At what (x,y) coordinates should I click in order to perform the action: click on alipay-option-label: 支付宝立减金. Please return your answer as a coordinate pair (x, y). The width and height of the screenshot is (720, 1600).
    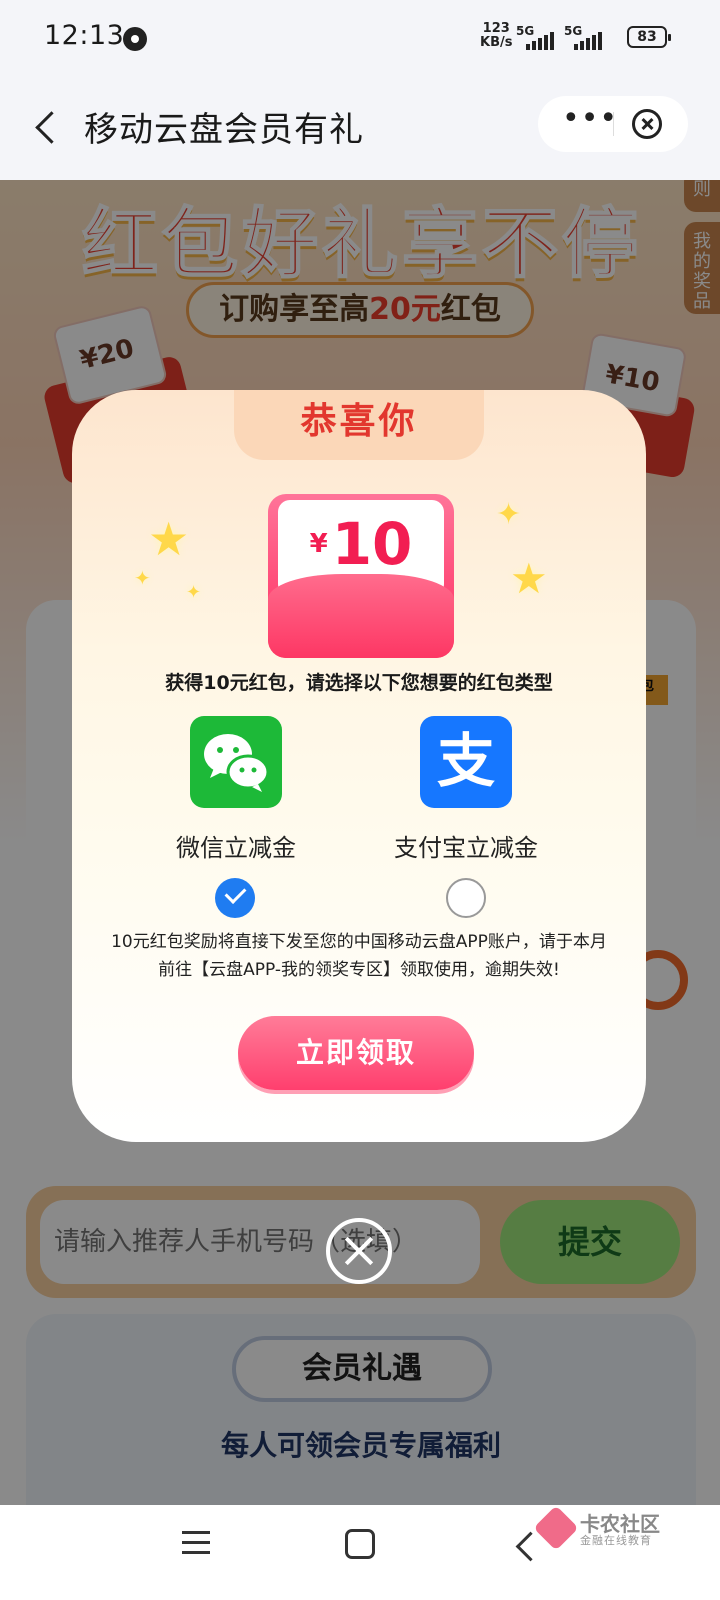
    Looking at the image, I should click on (466, 845).